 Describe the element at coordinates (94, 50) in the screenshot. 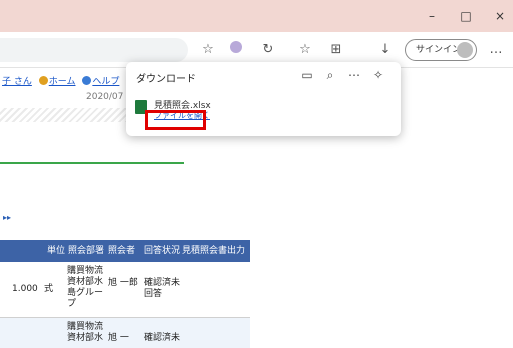

I see `address-bar` at that location.